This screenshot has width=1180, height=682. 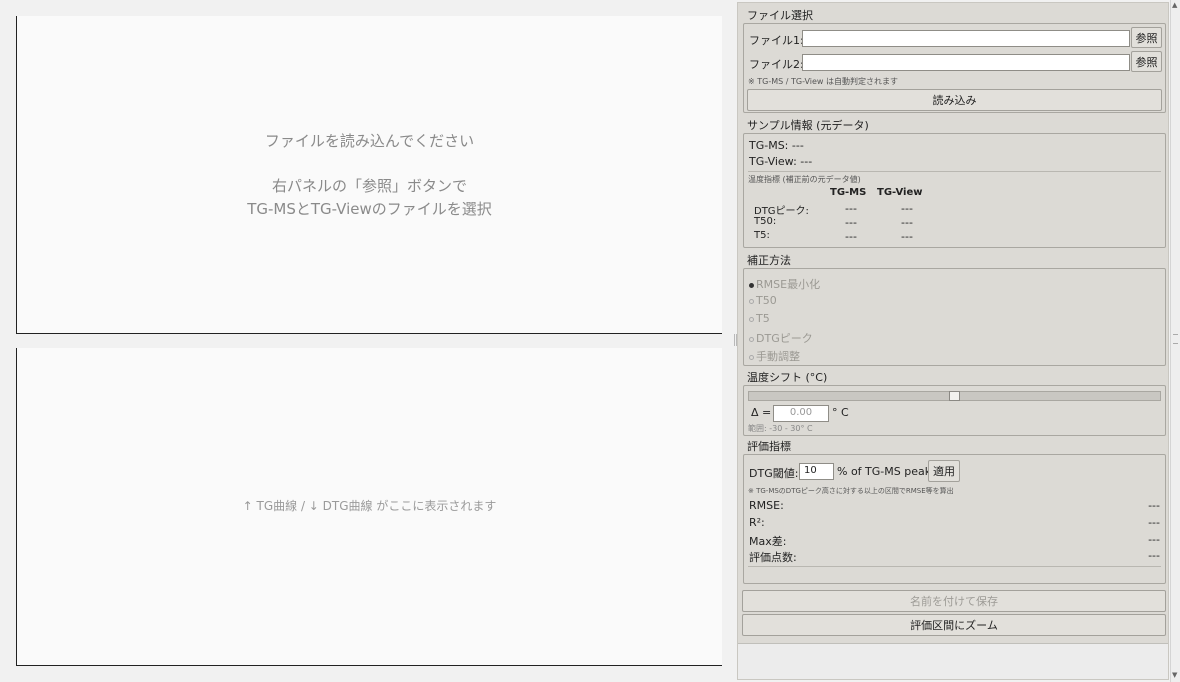 I want to click on delta-unit: ° C, so click(x=840, y=412).